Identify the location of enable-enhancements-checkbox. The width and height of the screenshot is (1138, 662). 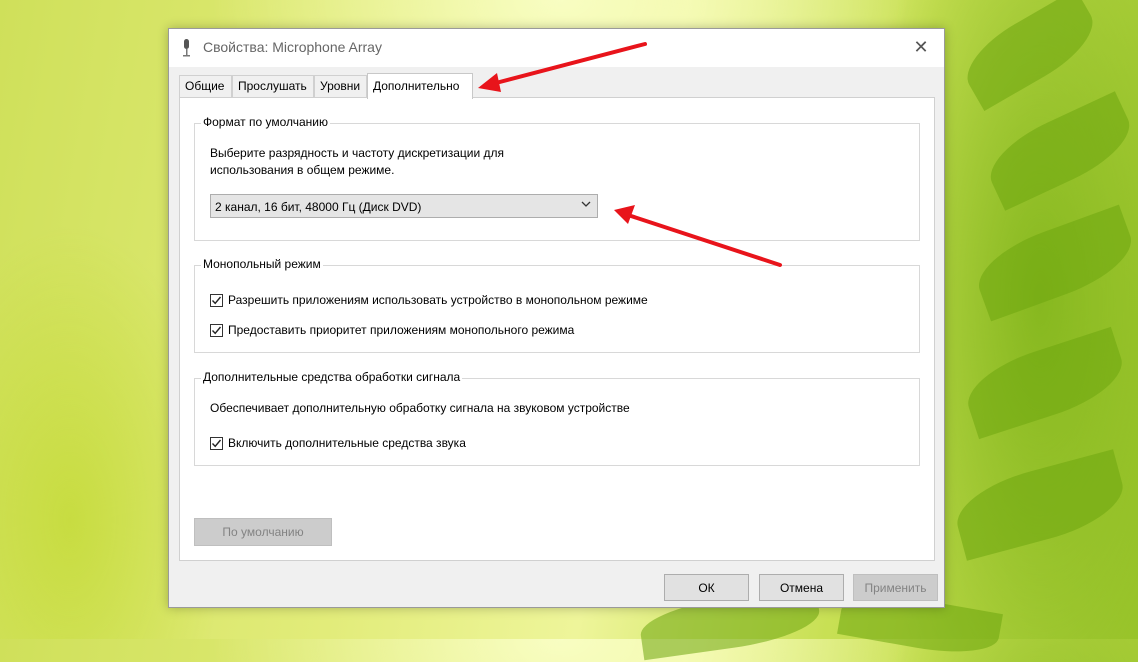
(216, 443).